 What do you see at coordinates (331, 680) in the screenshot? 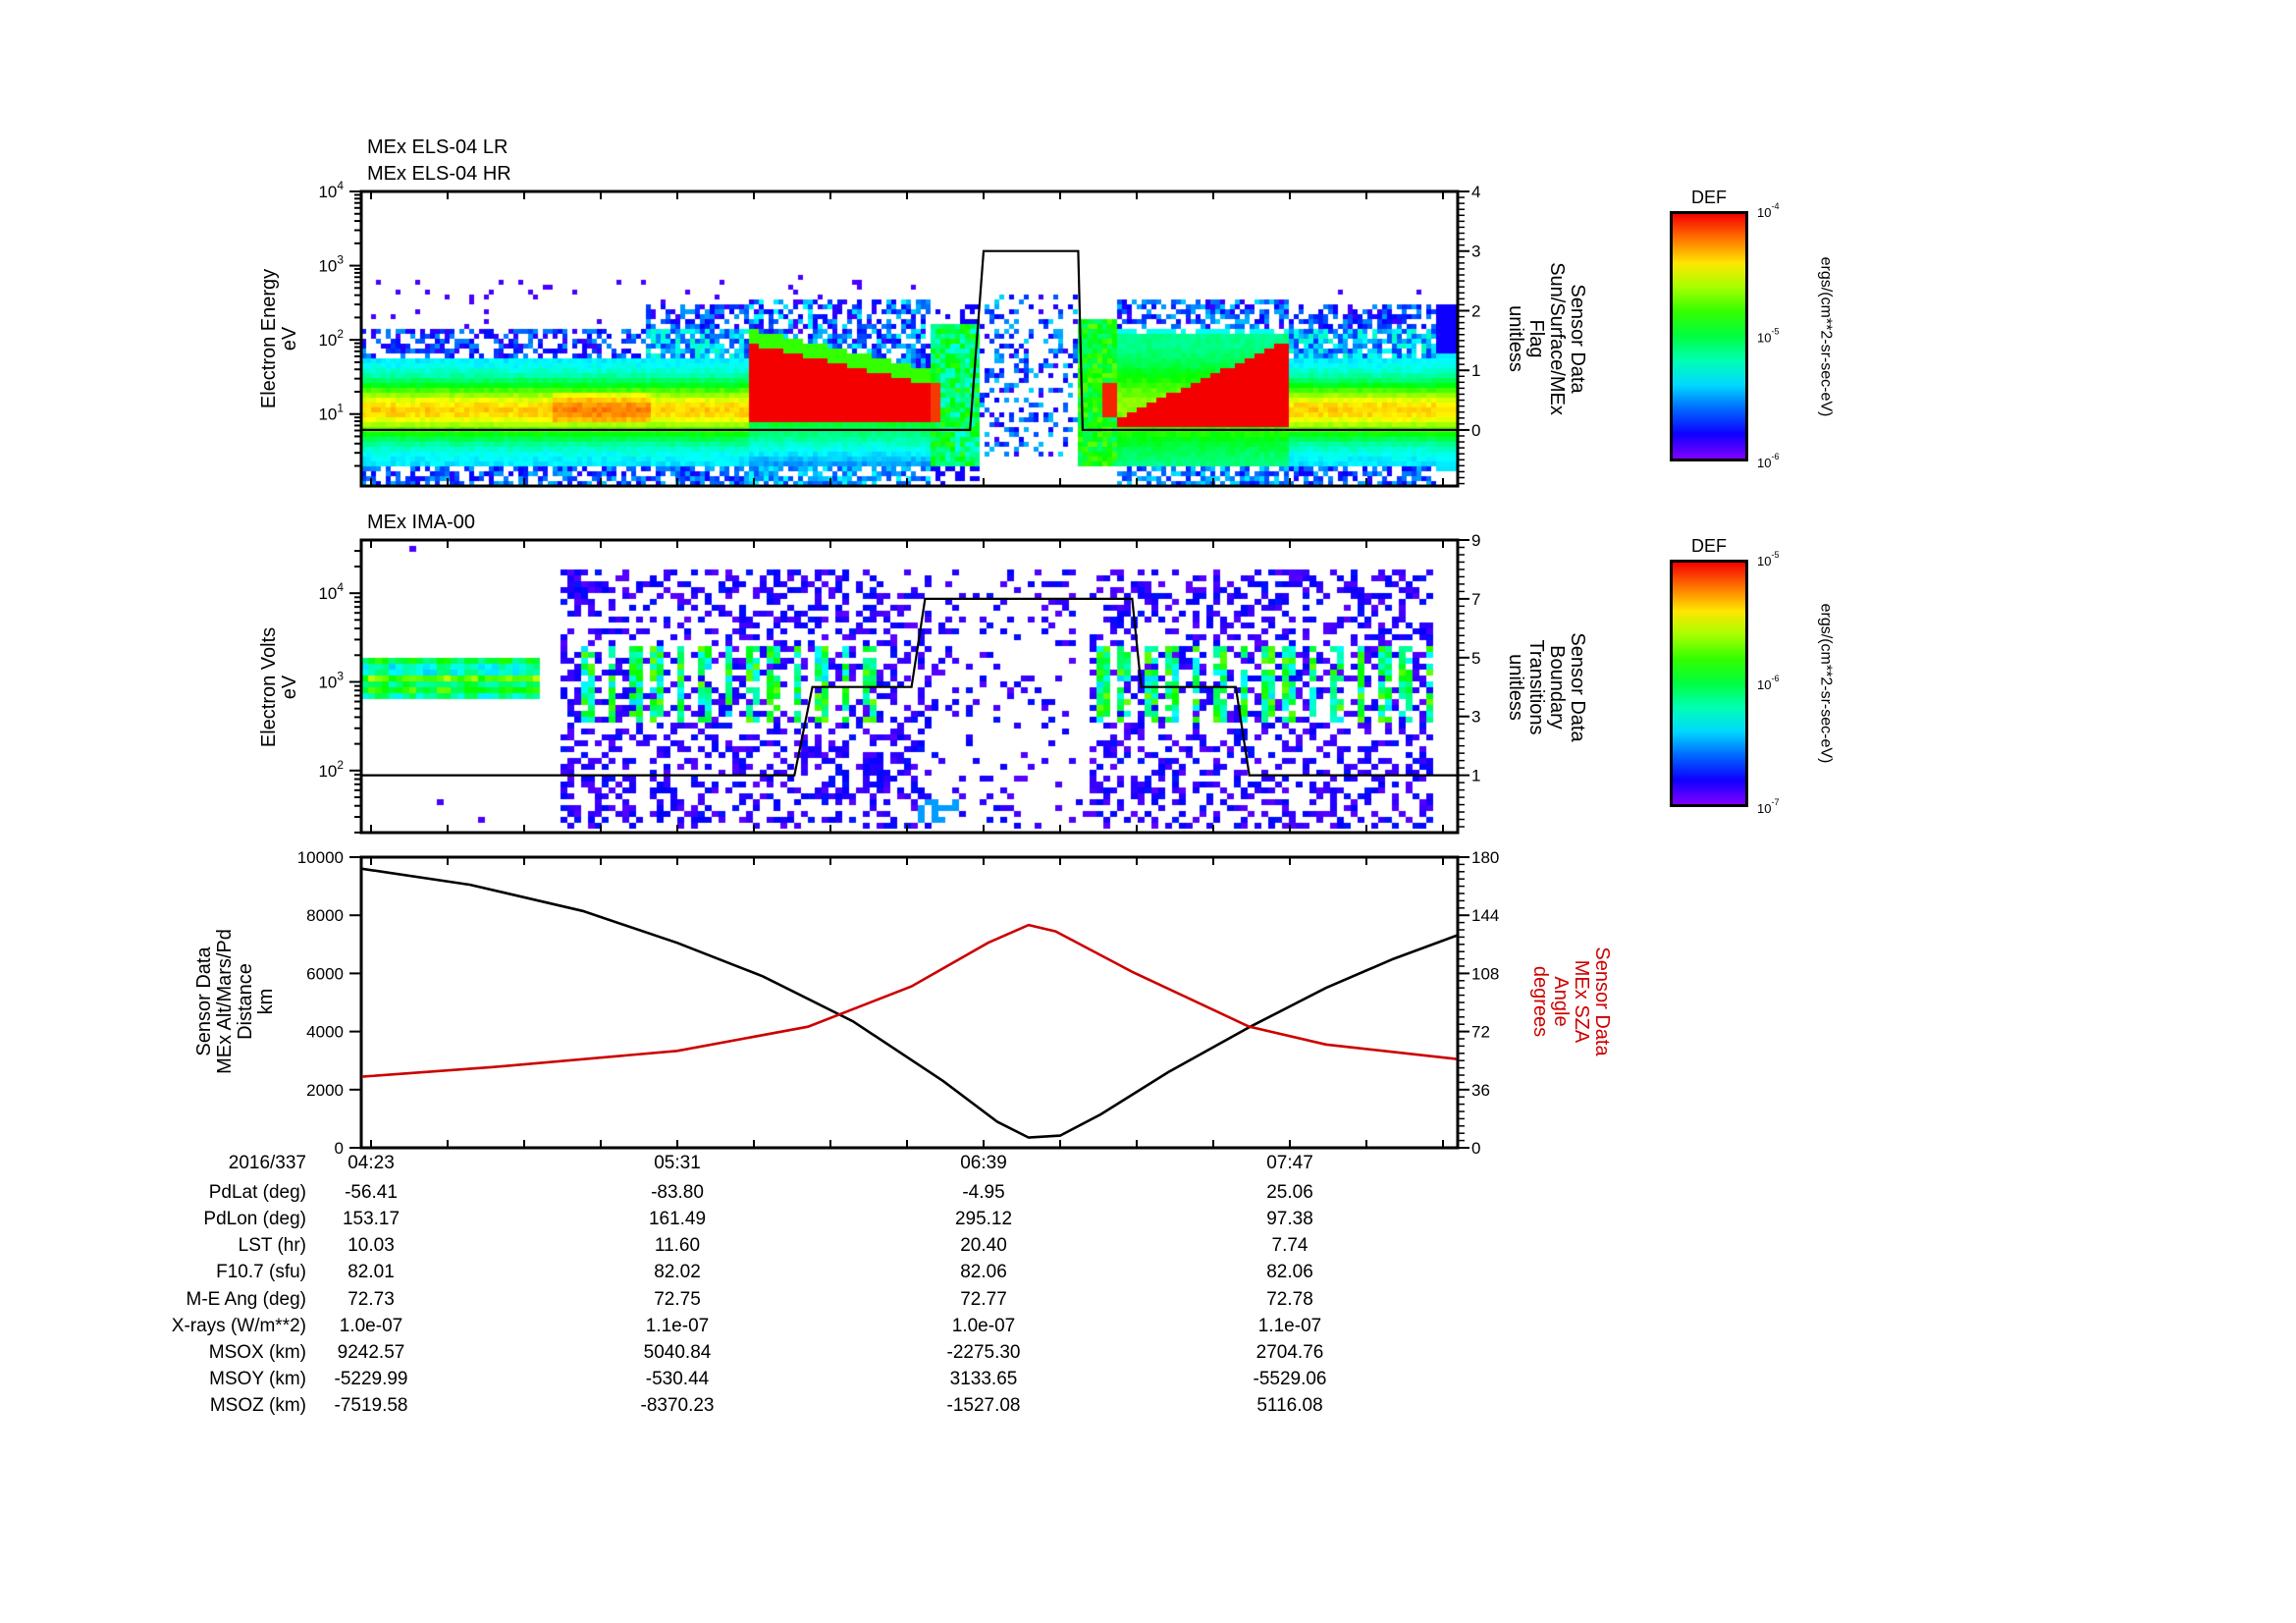
I see `p2-y-tick-label: 103` at bounding box center [331, 680].